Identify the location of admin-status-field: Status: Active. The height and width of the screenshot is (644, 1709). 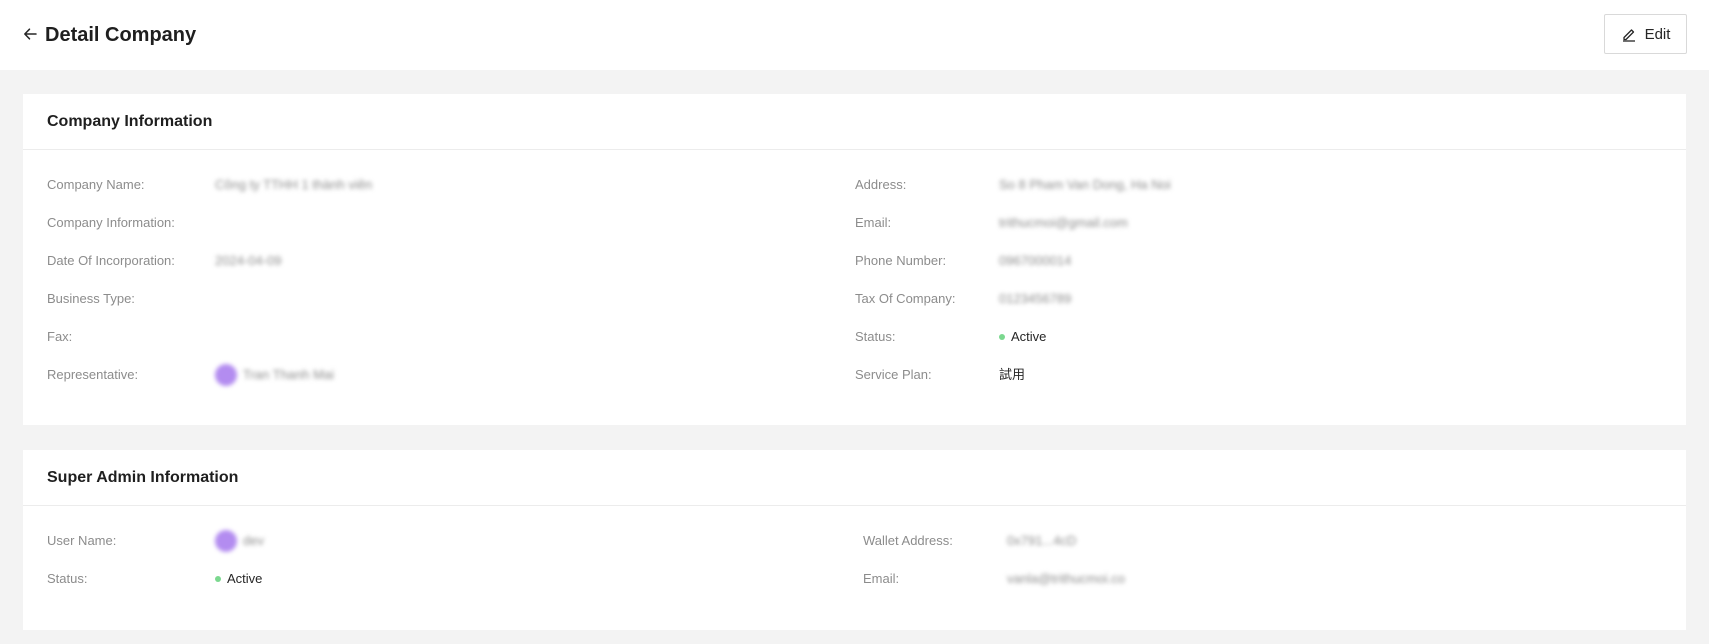
(154, 579).